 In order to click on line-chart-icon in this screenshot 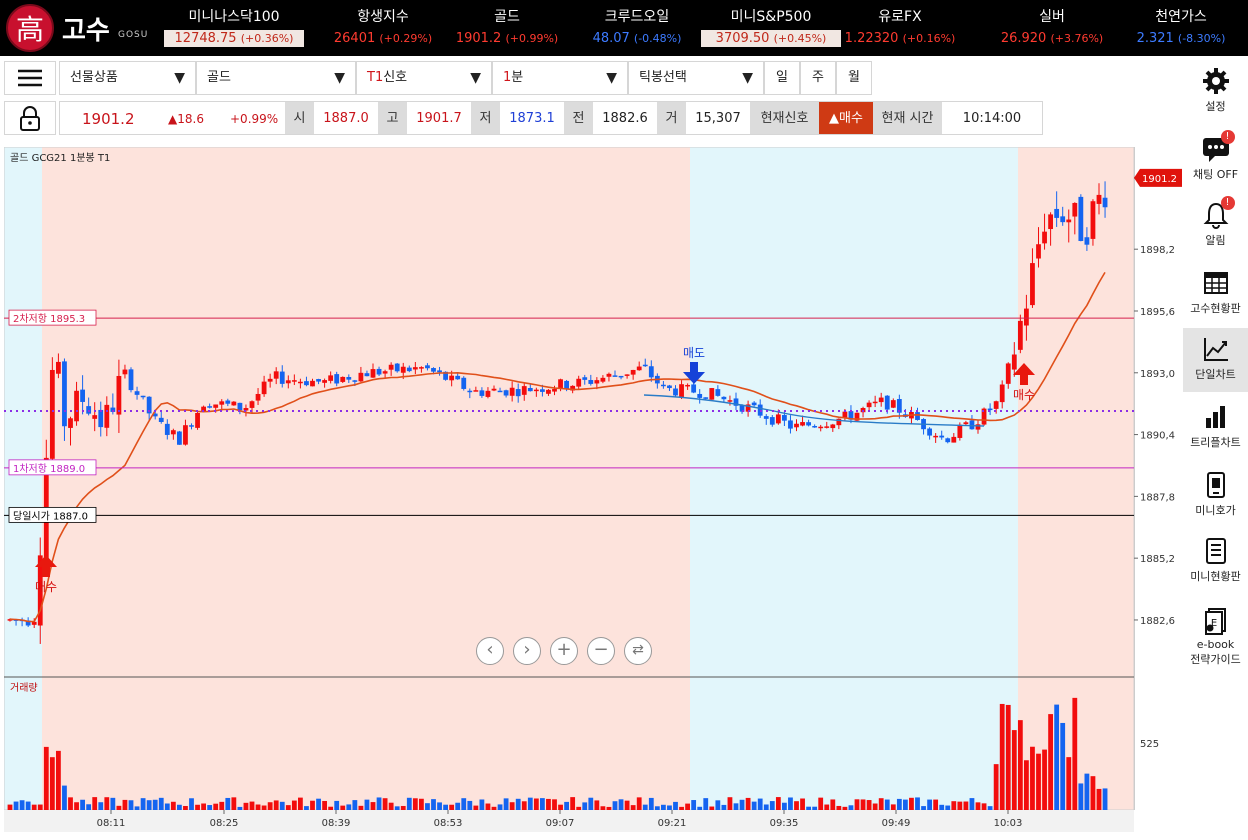, I will do `click(1216, 349)`.